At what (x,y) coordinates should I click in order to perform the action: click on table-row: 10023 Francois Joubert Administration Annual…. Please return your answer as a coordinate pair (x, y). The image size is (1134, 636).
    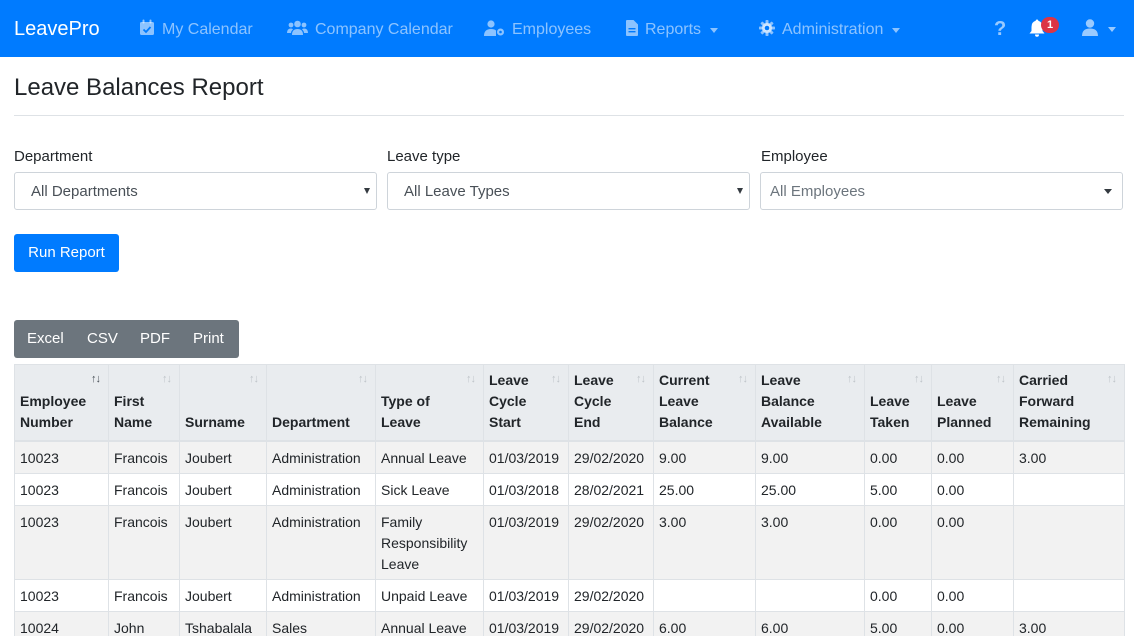
    Looking at the image, I should click on (569, 457).